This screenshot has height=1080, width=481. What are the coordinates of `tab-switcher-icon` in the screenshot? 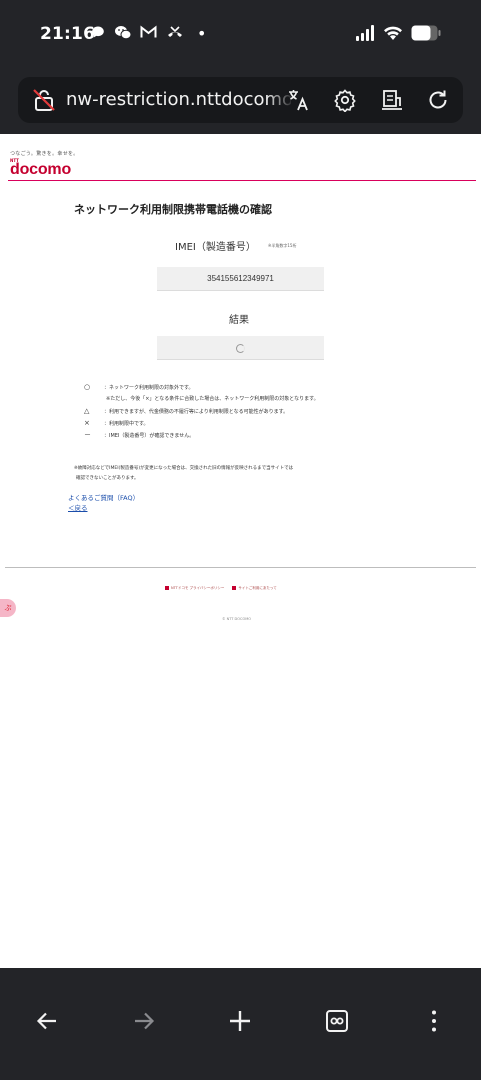 It's located at (337, 1021).